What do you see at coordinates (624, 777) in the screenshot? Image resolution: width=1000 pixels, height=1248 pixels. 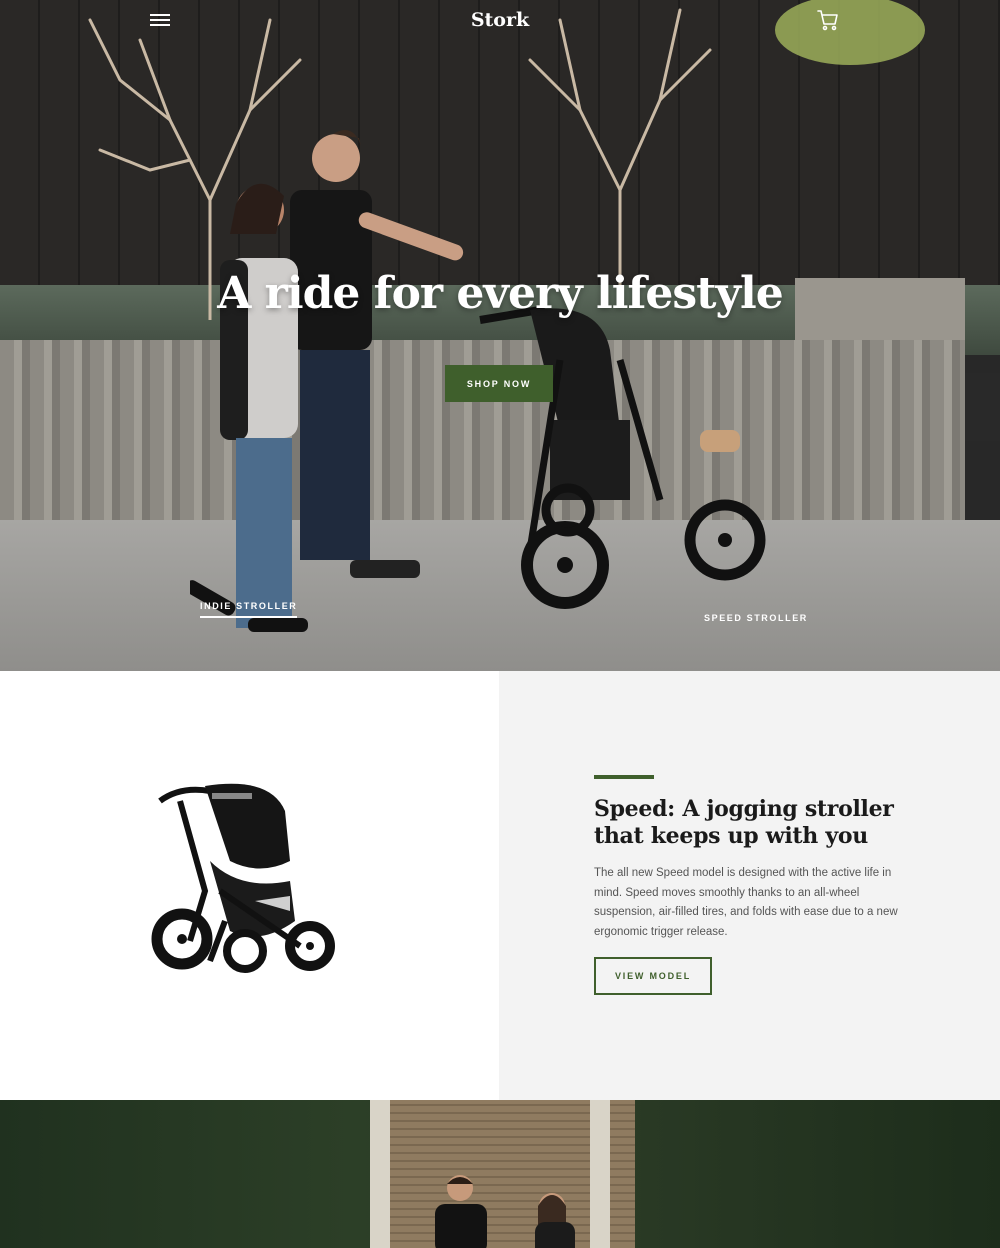 I see `accent-divider` at bounding box center [624, 777].